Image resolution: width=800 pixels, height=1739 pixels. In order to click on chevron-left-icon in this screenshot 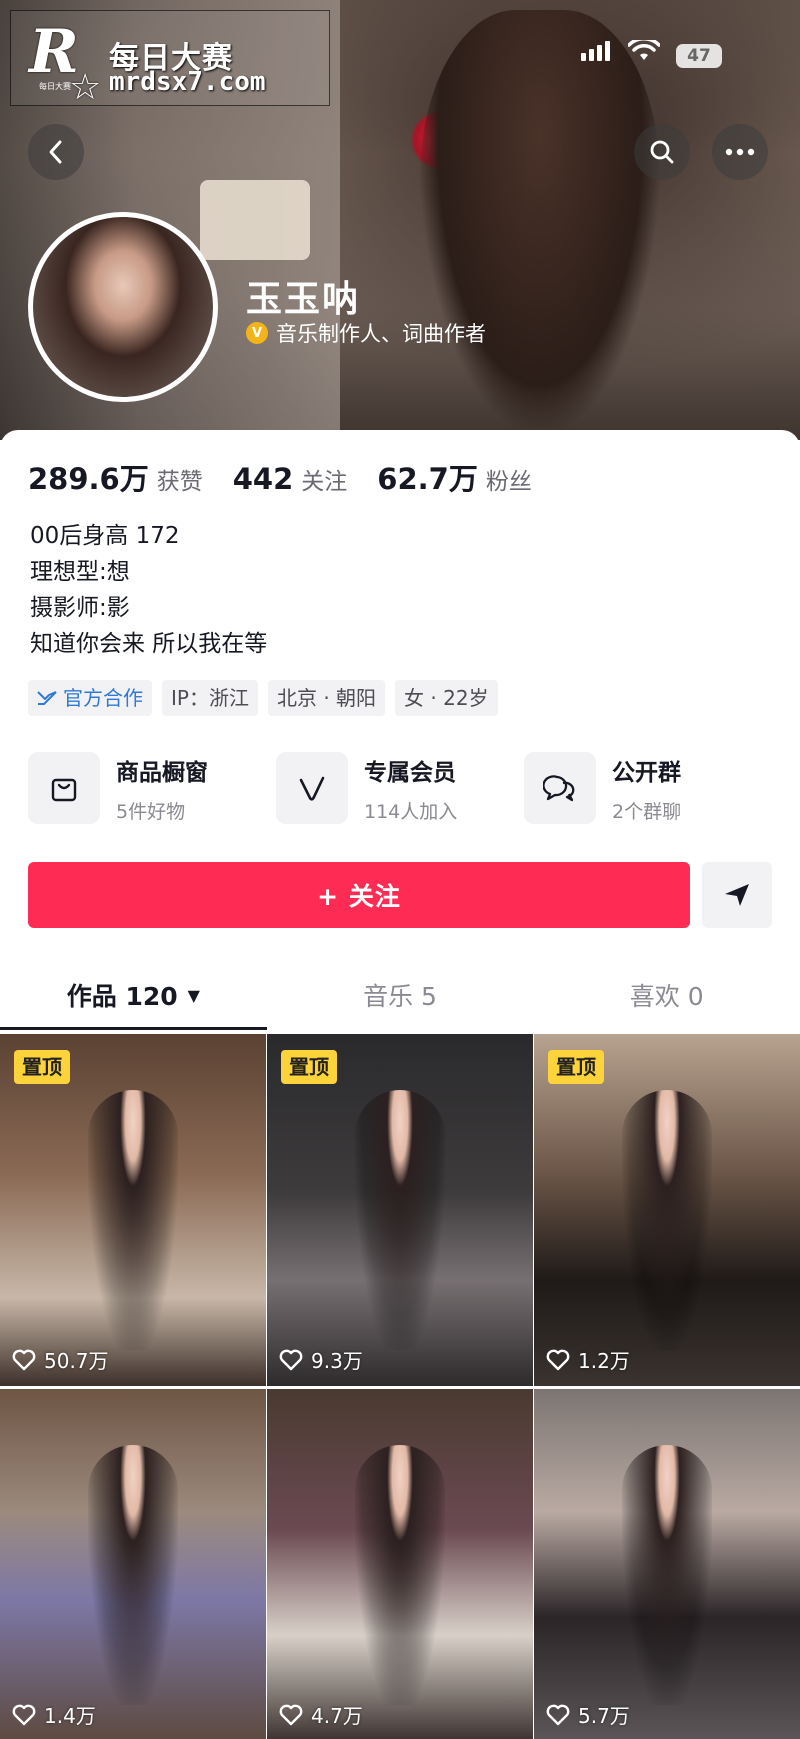, I will do `click(55, 152)`.